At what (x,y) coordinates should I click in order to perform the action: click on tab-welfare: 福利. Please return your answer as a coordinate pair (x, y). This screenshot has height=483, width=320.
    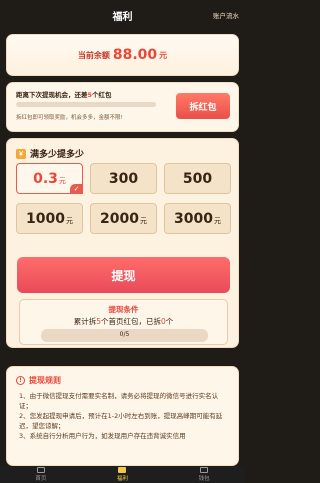
    Looking at the image, I should click on (122, 474).